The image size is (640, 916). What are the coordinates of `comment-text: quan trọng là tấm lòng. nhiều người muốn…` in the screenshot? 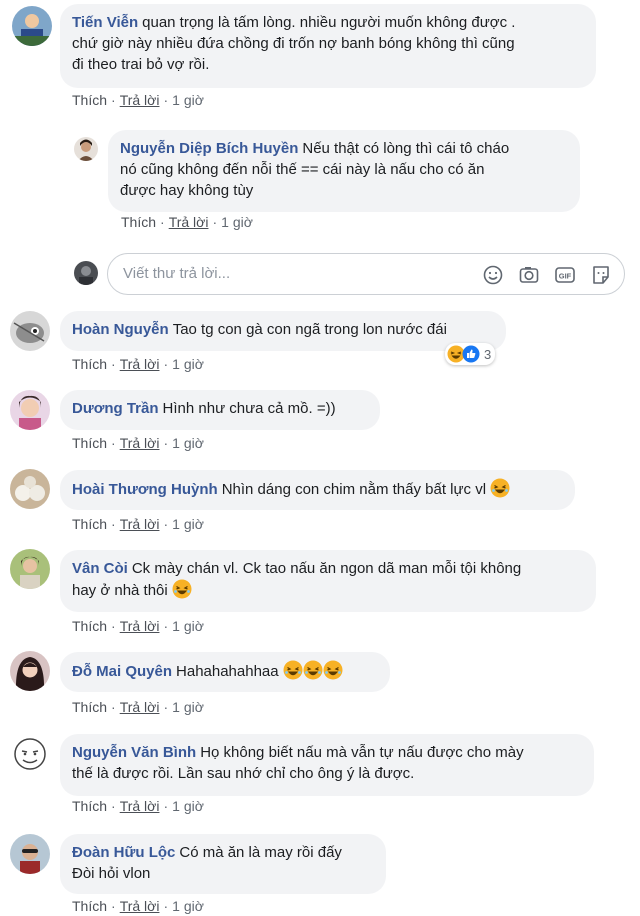 It's located at (329, 22).